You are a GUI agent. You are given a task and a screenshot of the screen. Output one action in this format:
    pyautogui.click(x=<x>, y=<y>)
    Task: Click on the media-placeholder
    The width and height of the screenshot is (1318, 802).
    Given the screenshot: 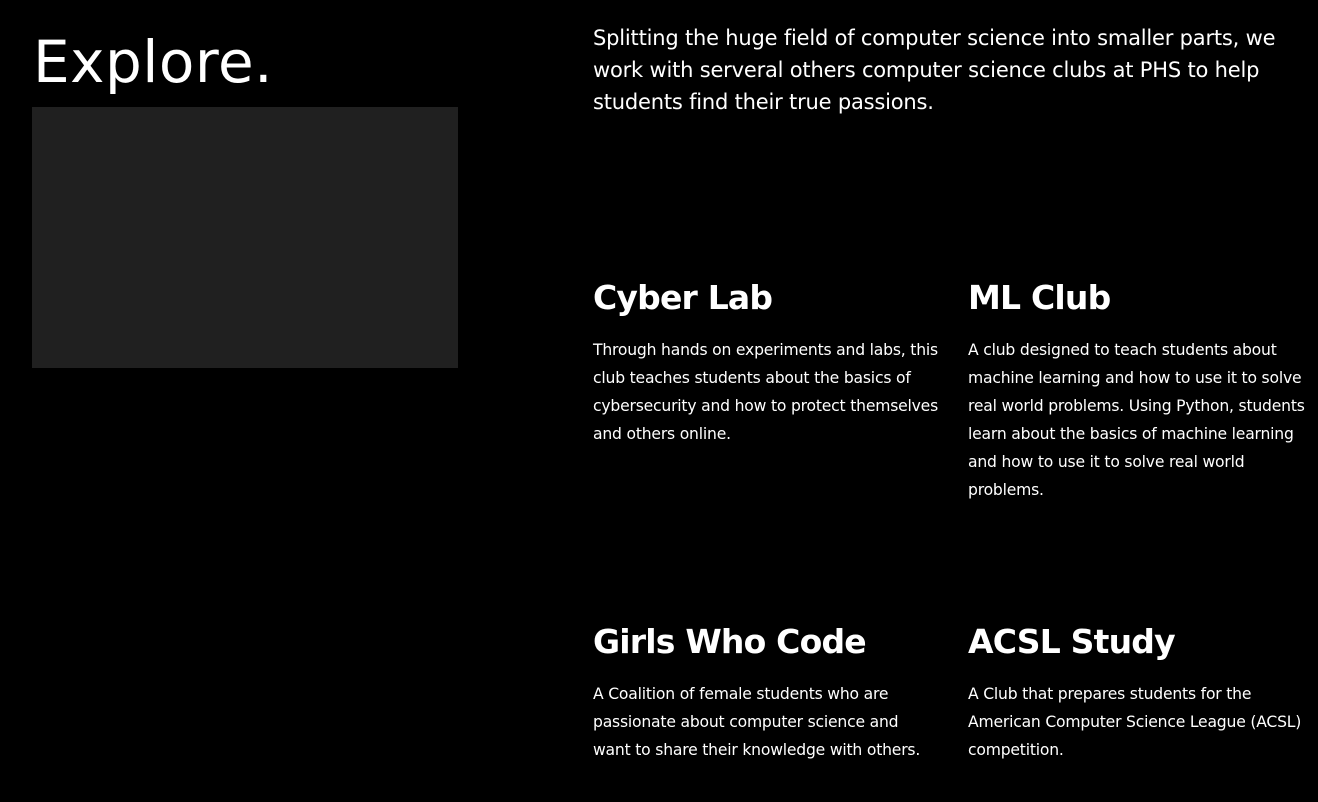 What is the action you would take?
    pyautogui.click(x=245, y=237)
    